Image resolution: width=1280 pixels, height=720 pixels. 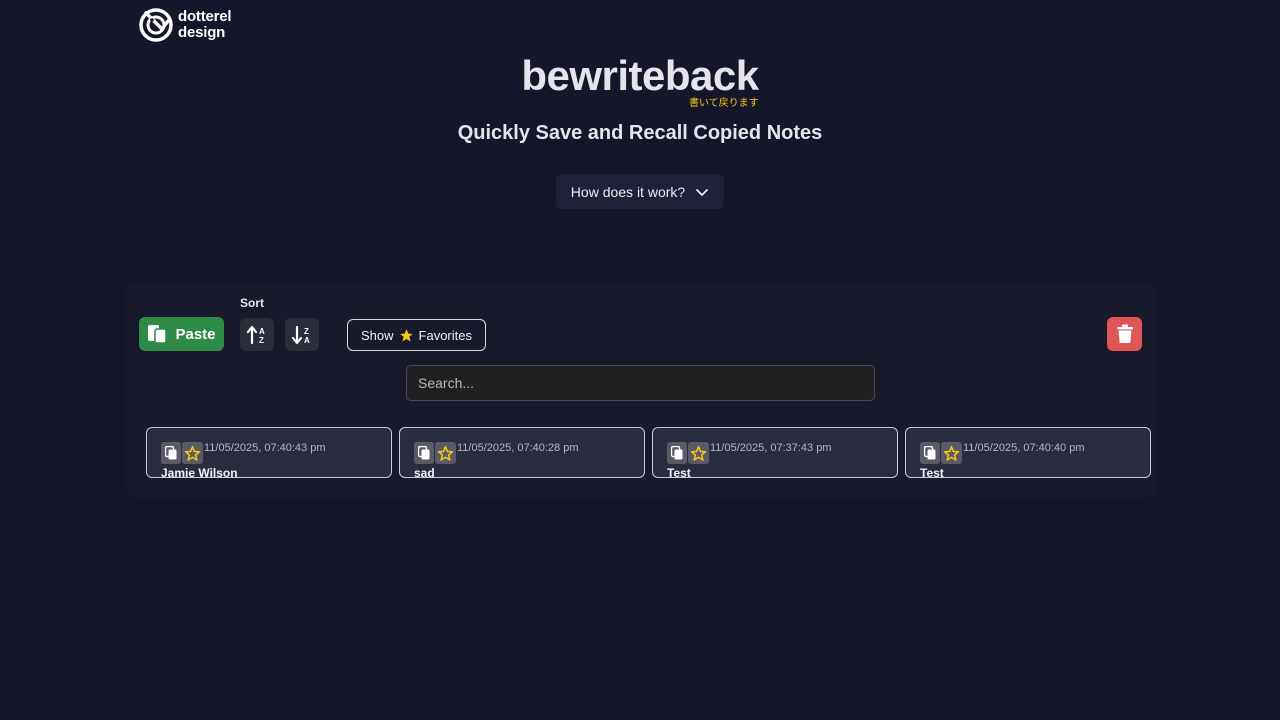 What do you see at coordinates (445, 335) in the screenshot?
I see `favorites-label: Favorites` at bounding box center [445, 335].